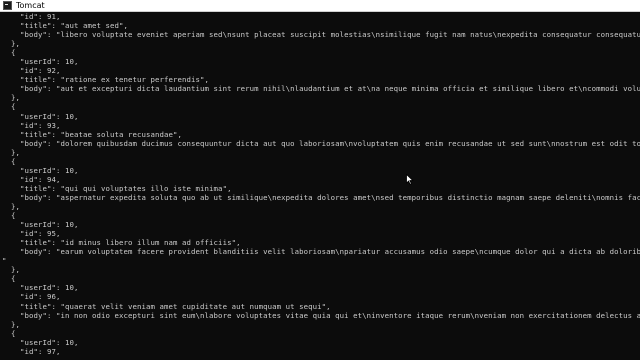  What do you see at coordinates (31, 179) in the screenshot?
I see `console-line: "id": 94,` at bounding box center [31, 179].